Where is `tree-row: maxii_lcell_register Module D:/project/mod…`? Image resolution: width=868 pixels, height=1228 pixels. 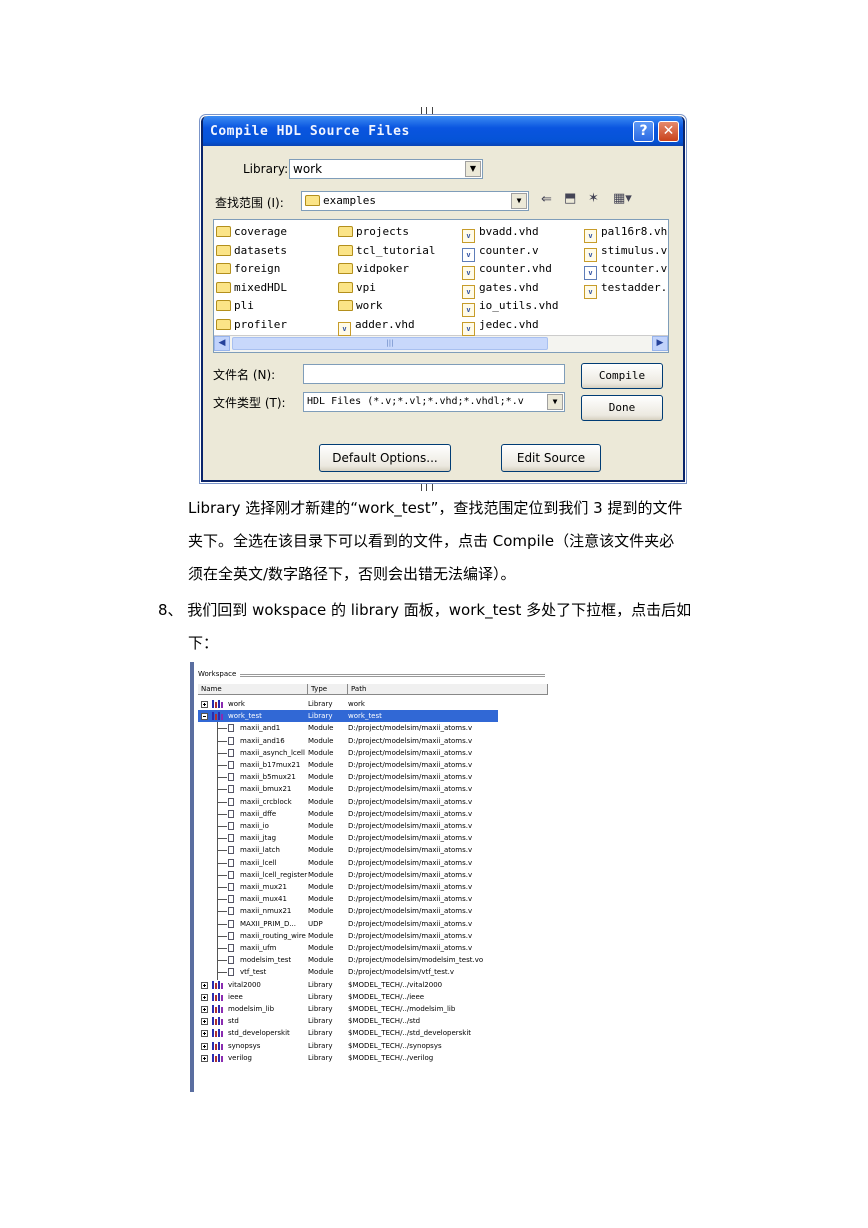
tree-row: maxii_lcell_register Module D:/project/mod… is located at coordinates (348, 875).